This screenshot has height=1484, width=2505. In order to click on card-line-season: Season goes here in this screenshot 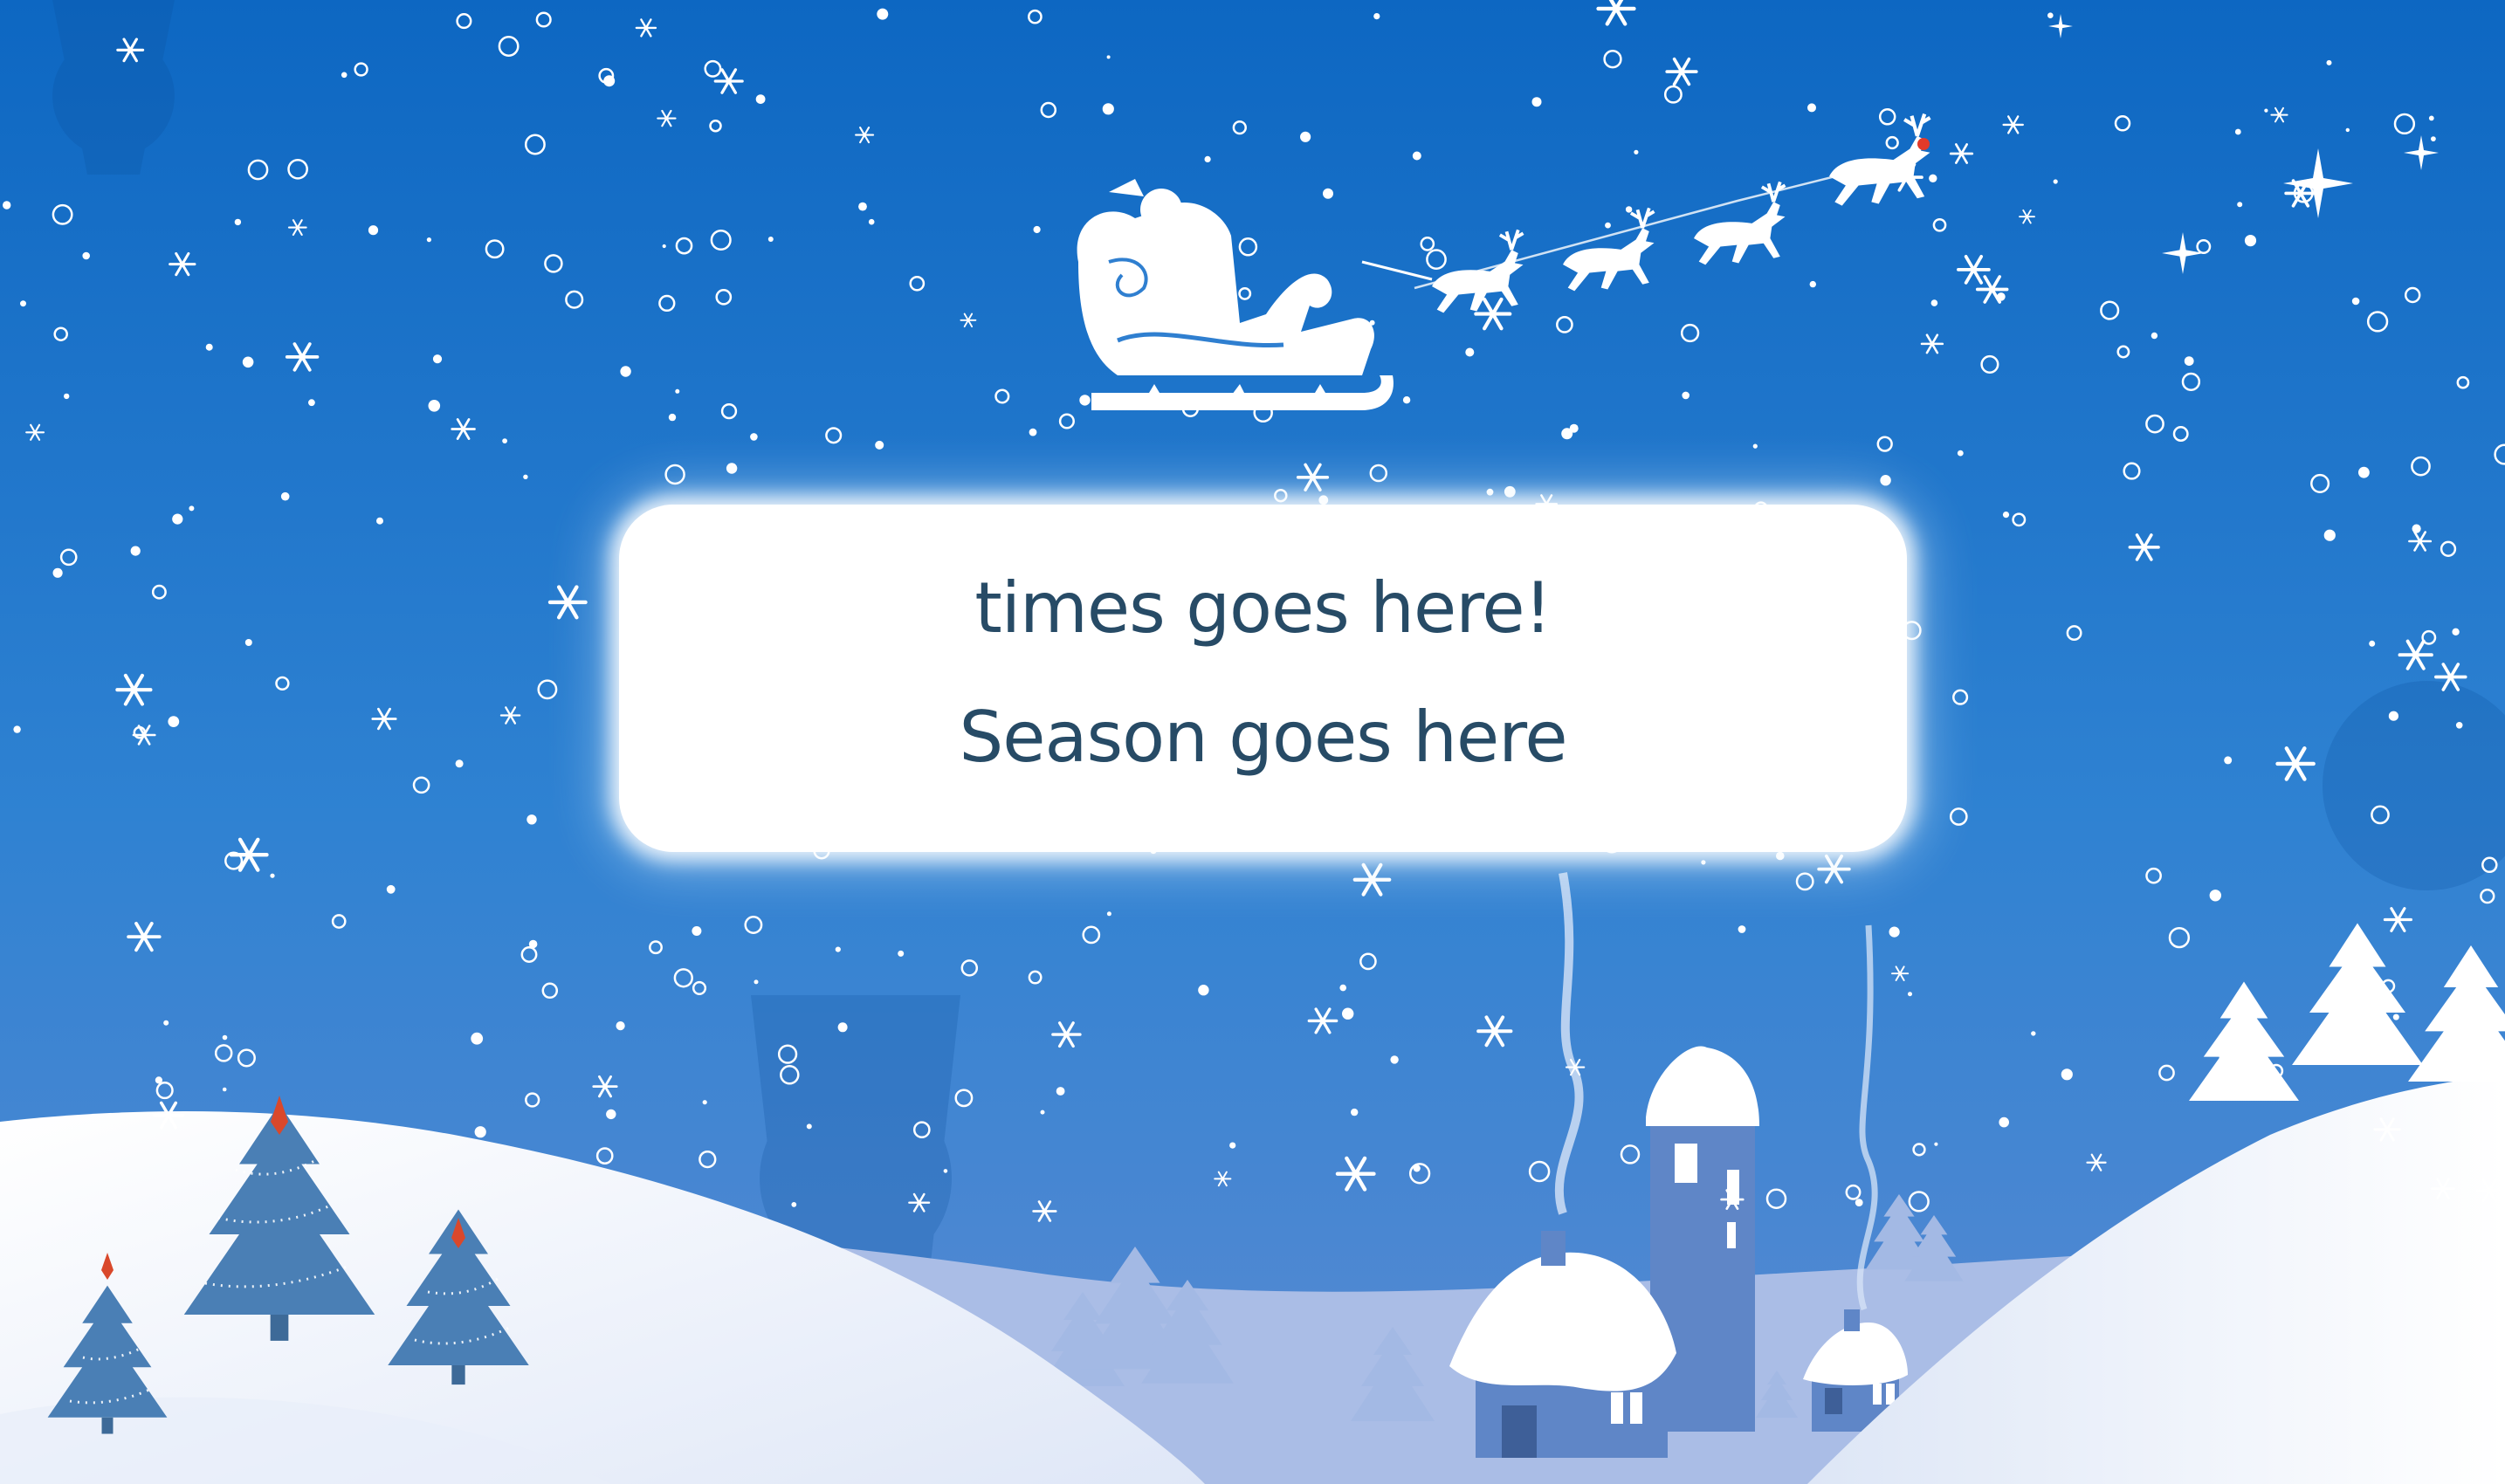, I will do `click(1263, 737)`.